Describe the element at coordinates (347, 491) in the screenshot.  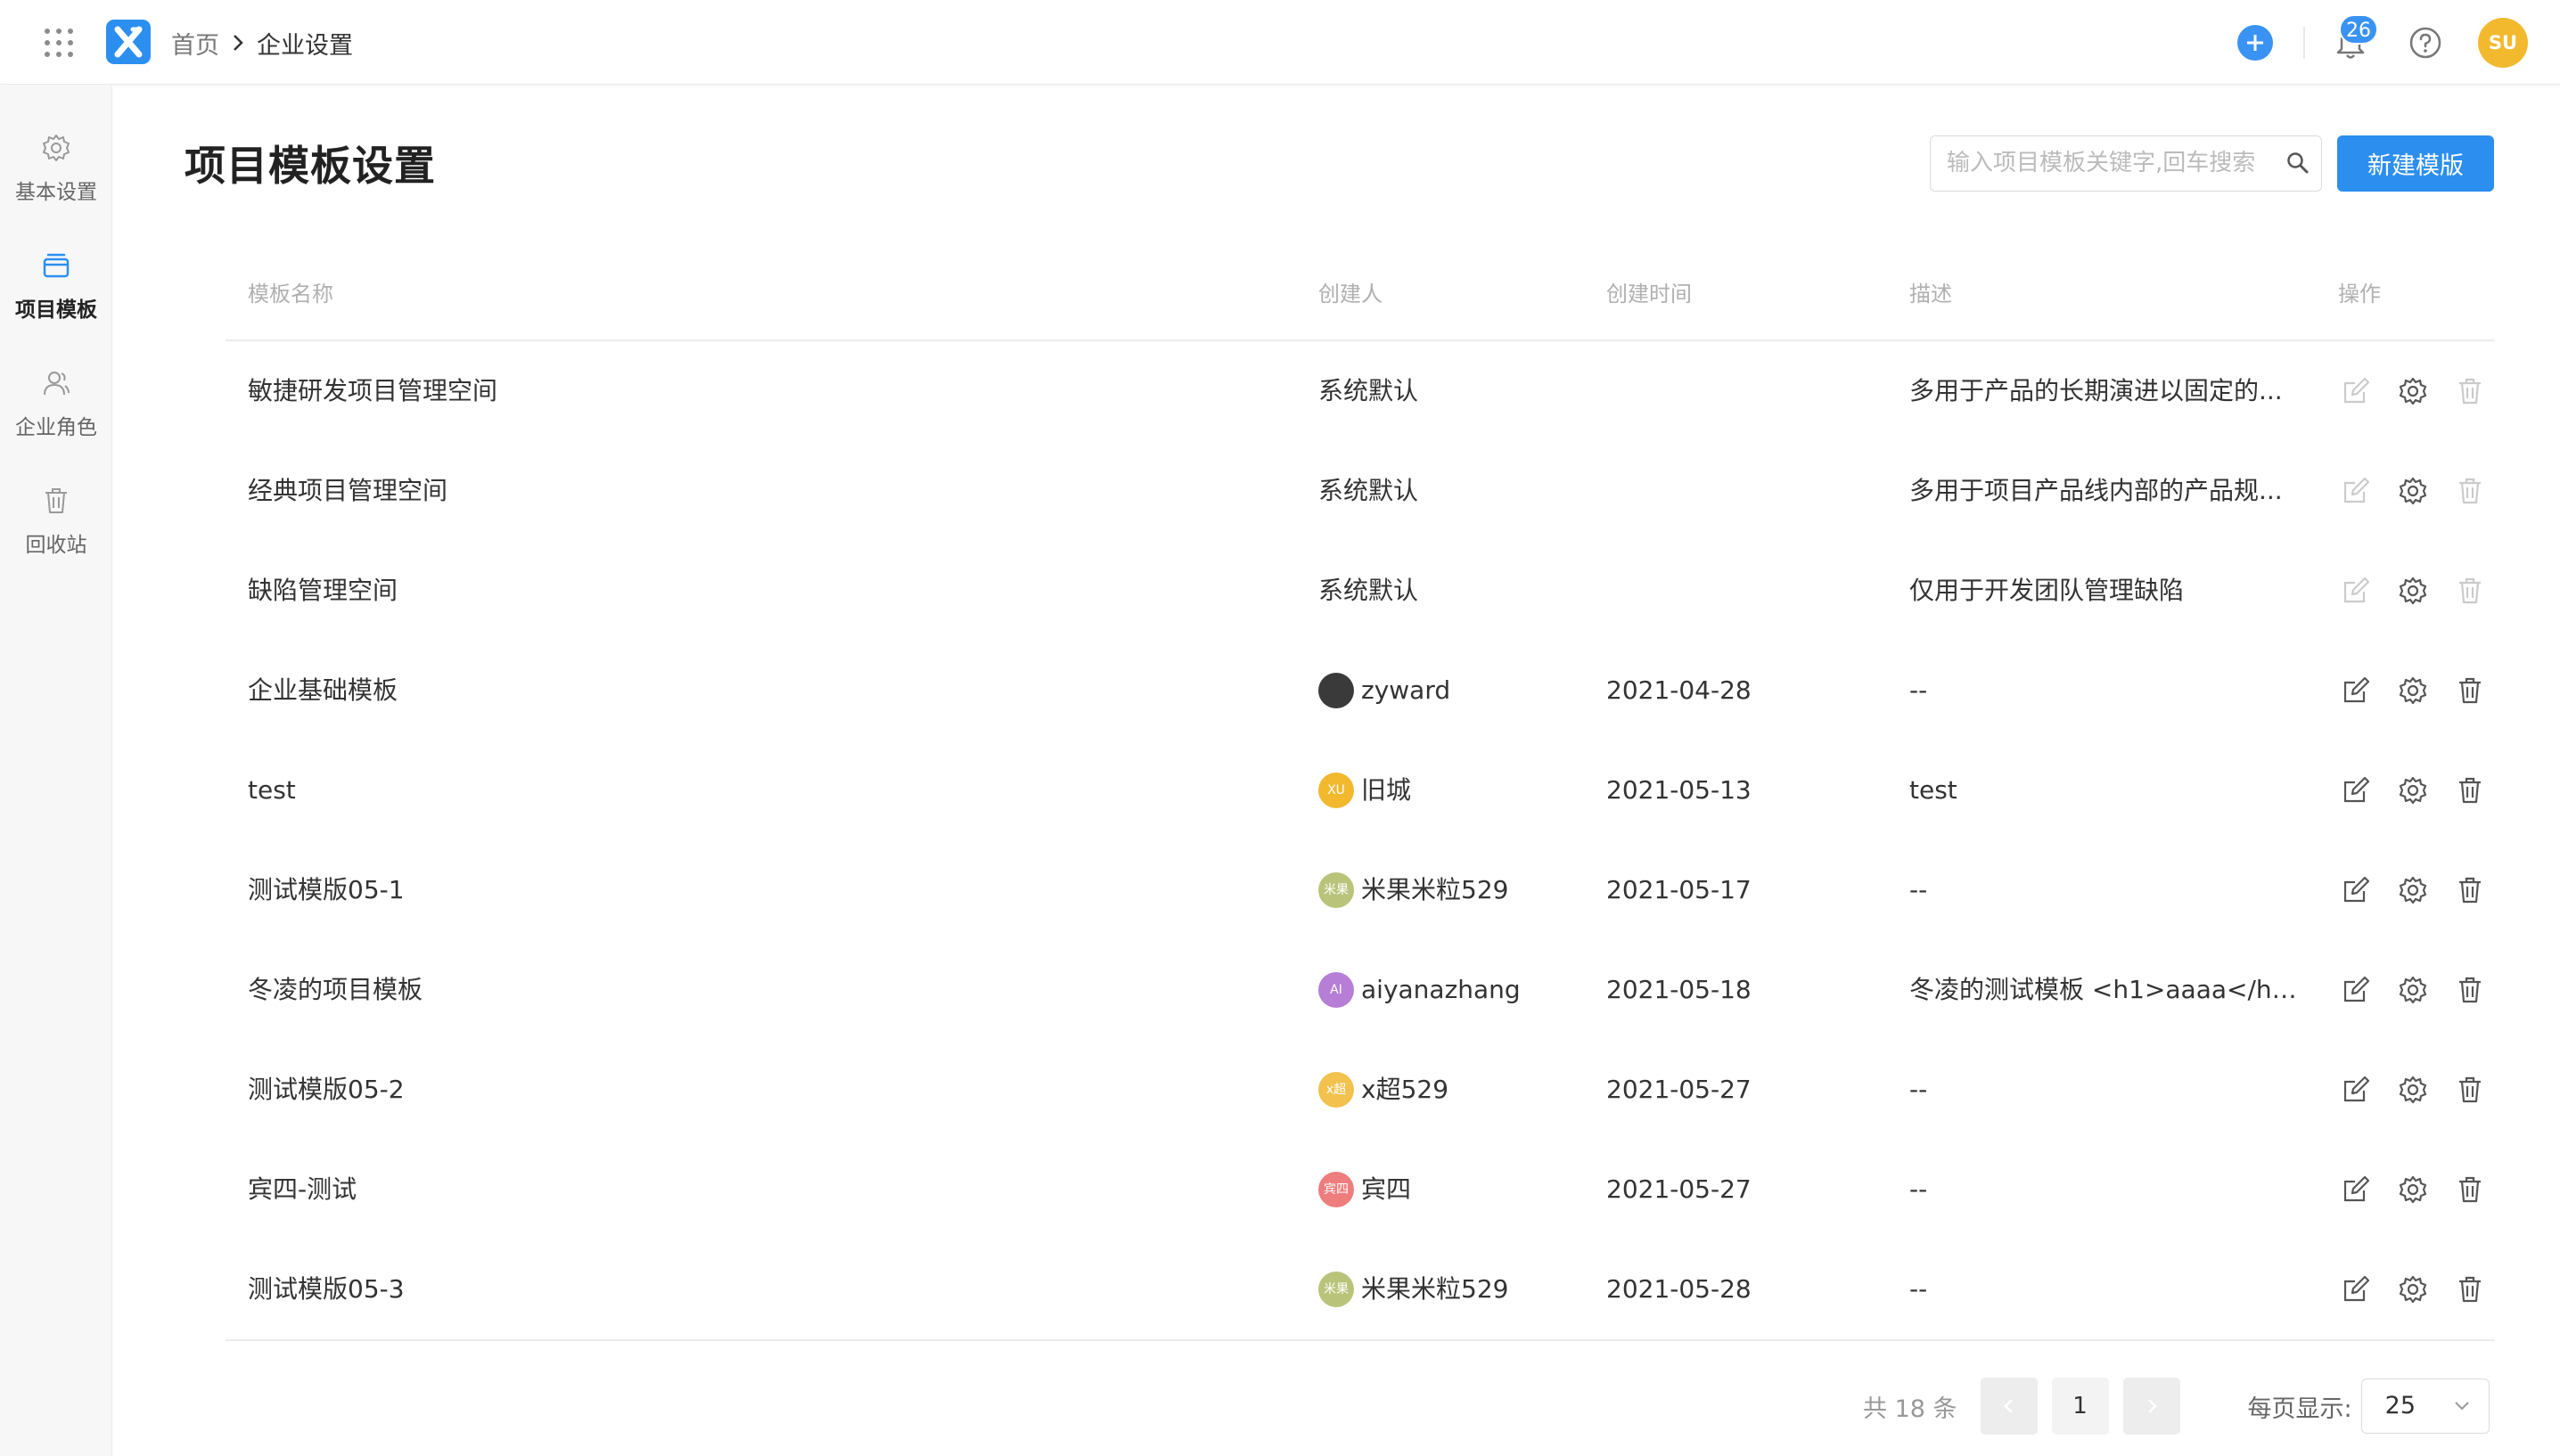
I see `template-name: 经典项目管理空间` at that location.